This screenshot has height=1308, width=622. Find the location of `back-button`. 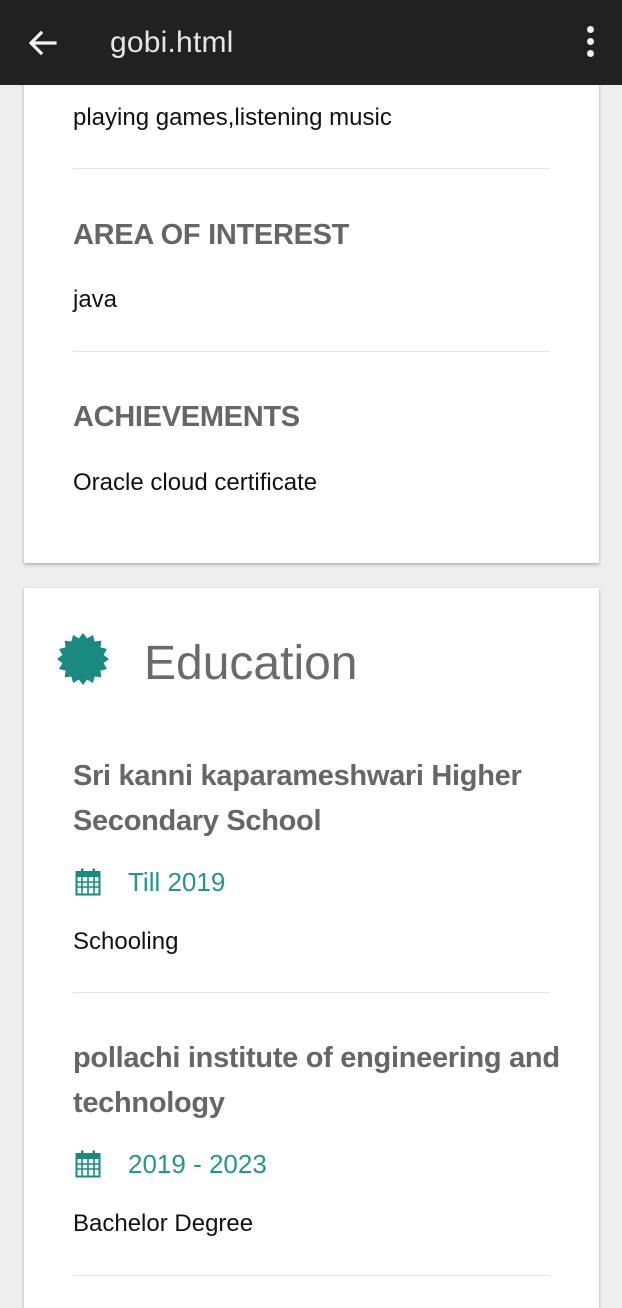

back-button is located at coordinates (43, 43).